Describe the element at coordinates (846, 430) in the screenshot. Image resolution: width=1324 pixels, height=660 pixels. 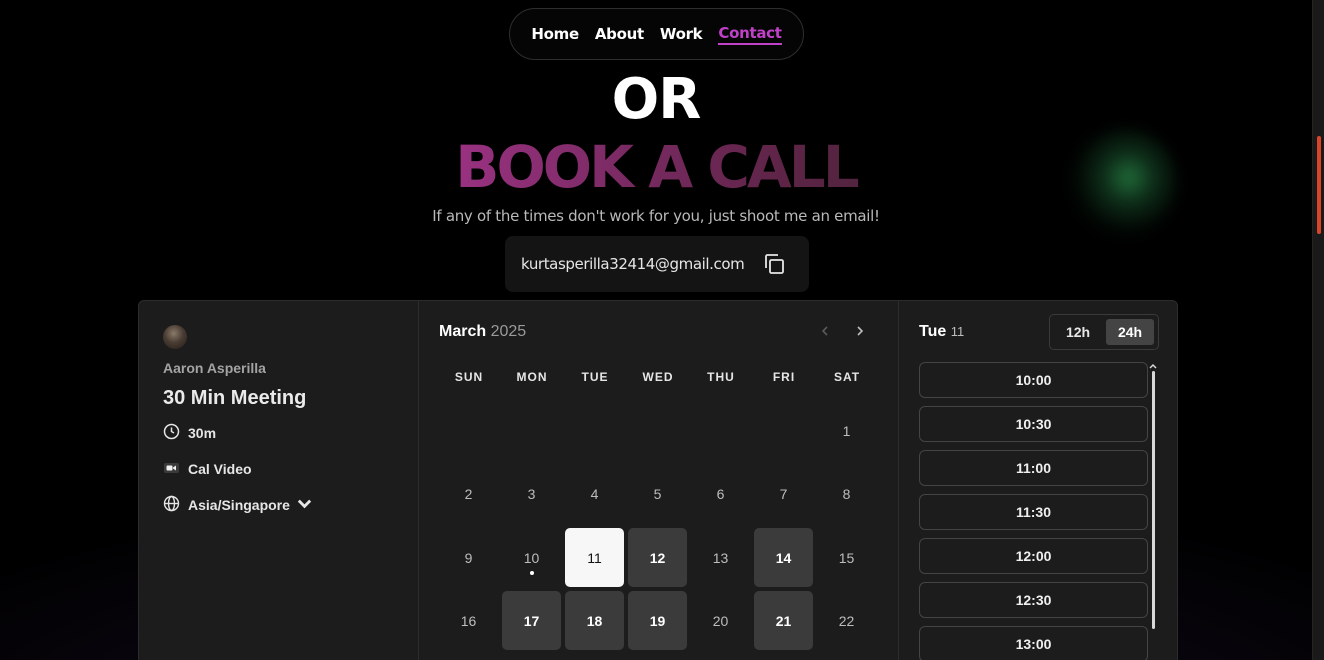
I see `calendar-day: 1` at that location.